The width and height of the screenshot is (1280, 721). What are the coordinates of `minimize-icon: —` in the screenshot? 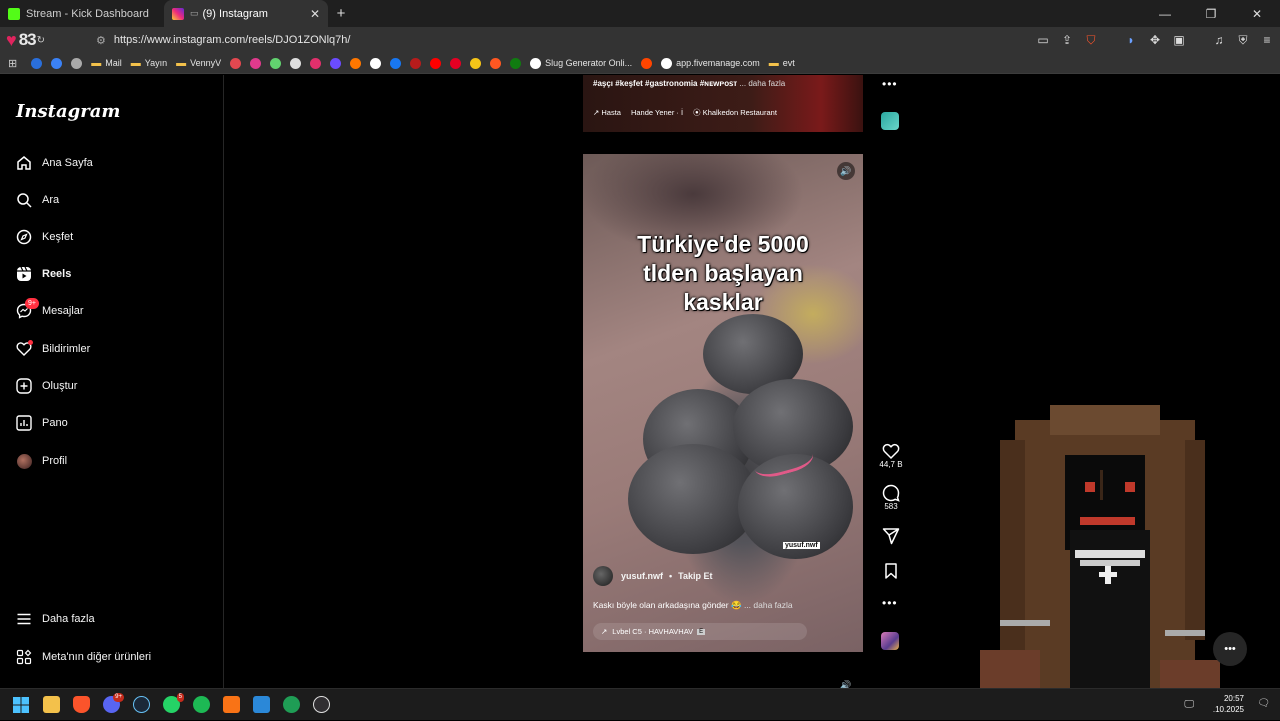 It's located at (1165, 13).